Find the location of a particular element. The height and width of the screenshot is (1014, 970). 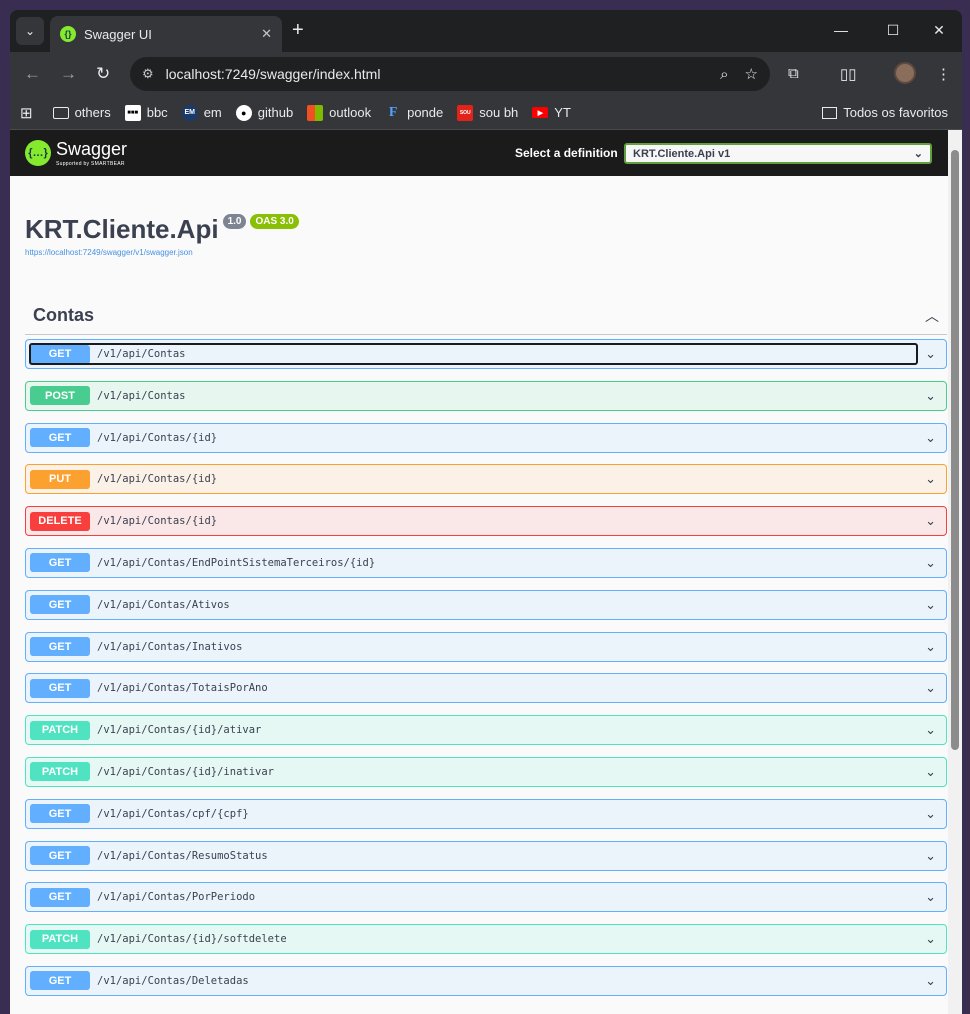

new-tab-button: + is located at coordinates (298, 30).